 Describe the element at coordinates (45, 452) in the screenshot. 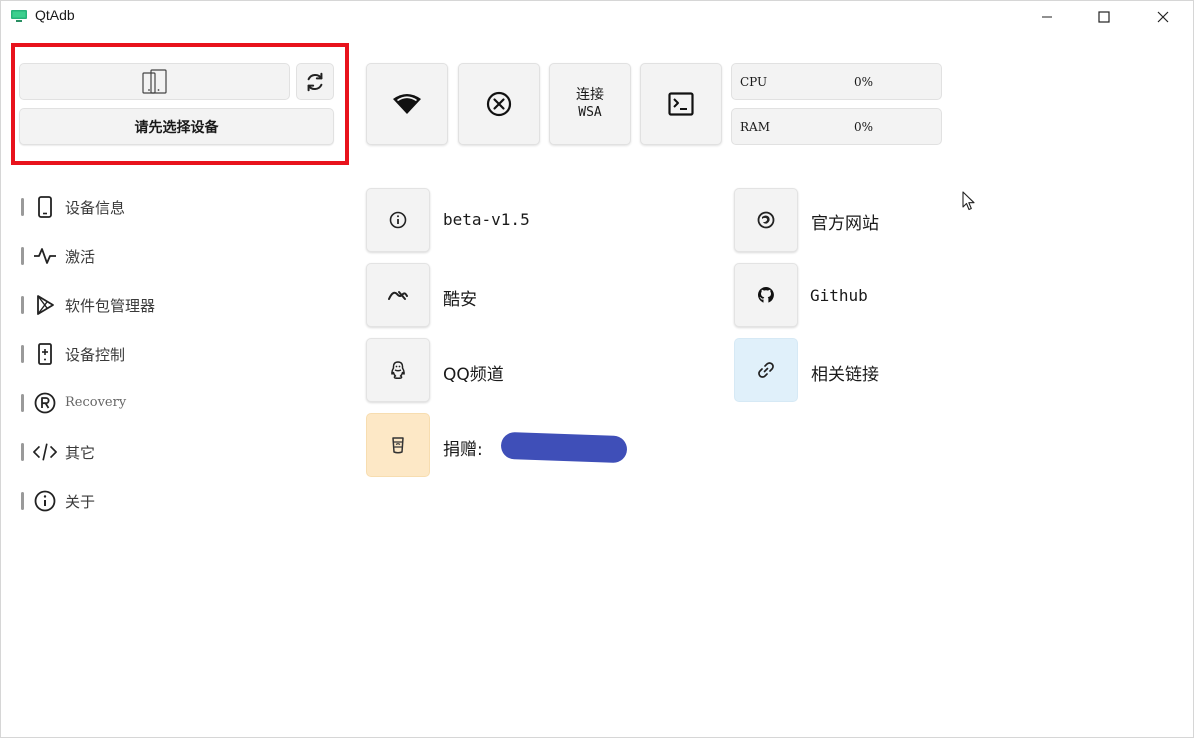

I see `code-icon` at that location.